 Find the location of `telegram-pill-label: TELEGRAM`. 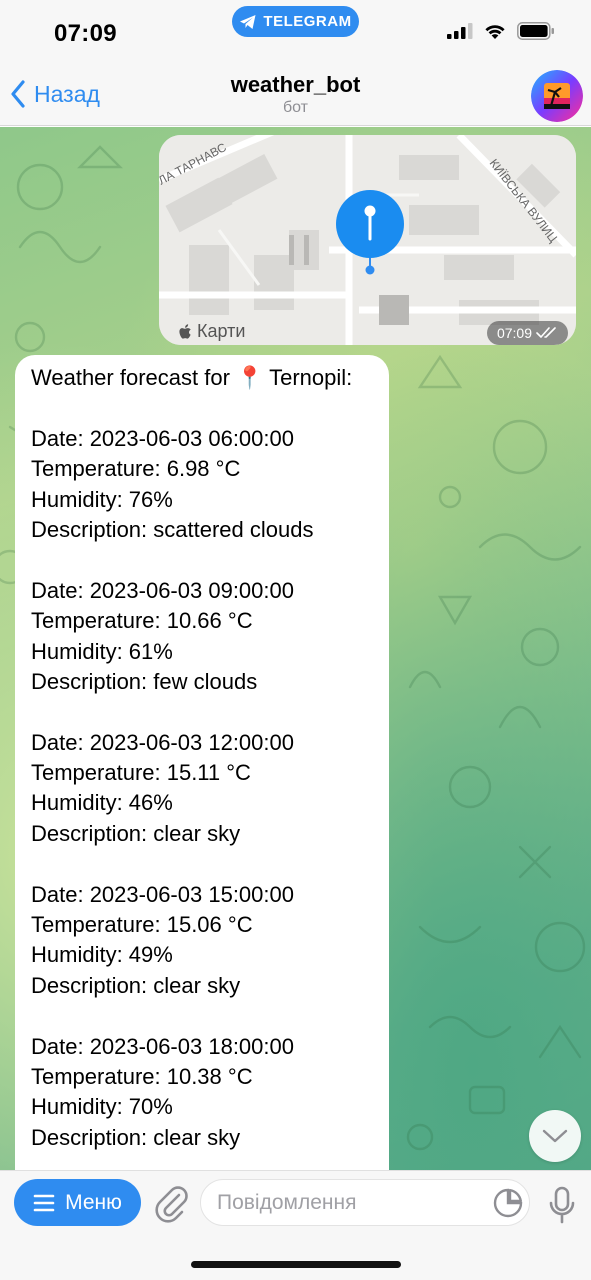

telegram-pill-label: TELEGRAM is located at coordinates (307, 21).